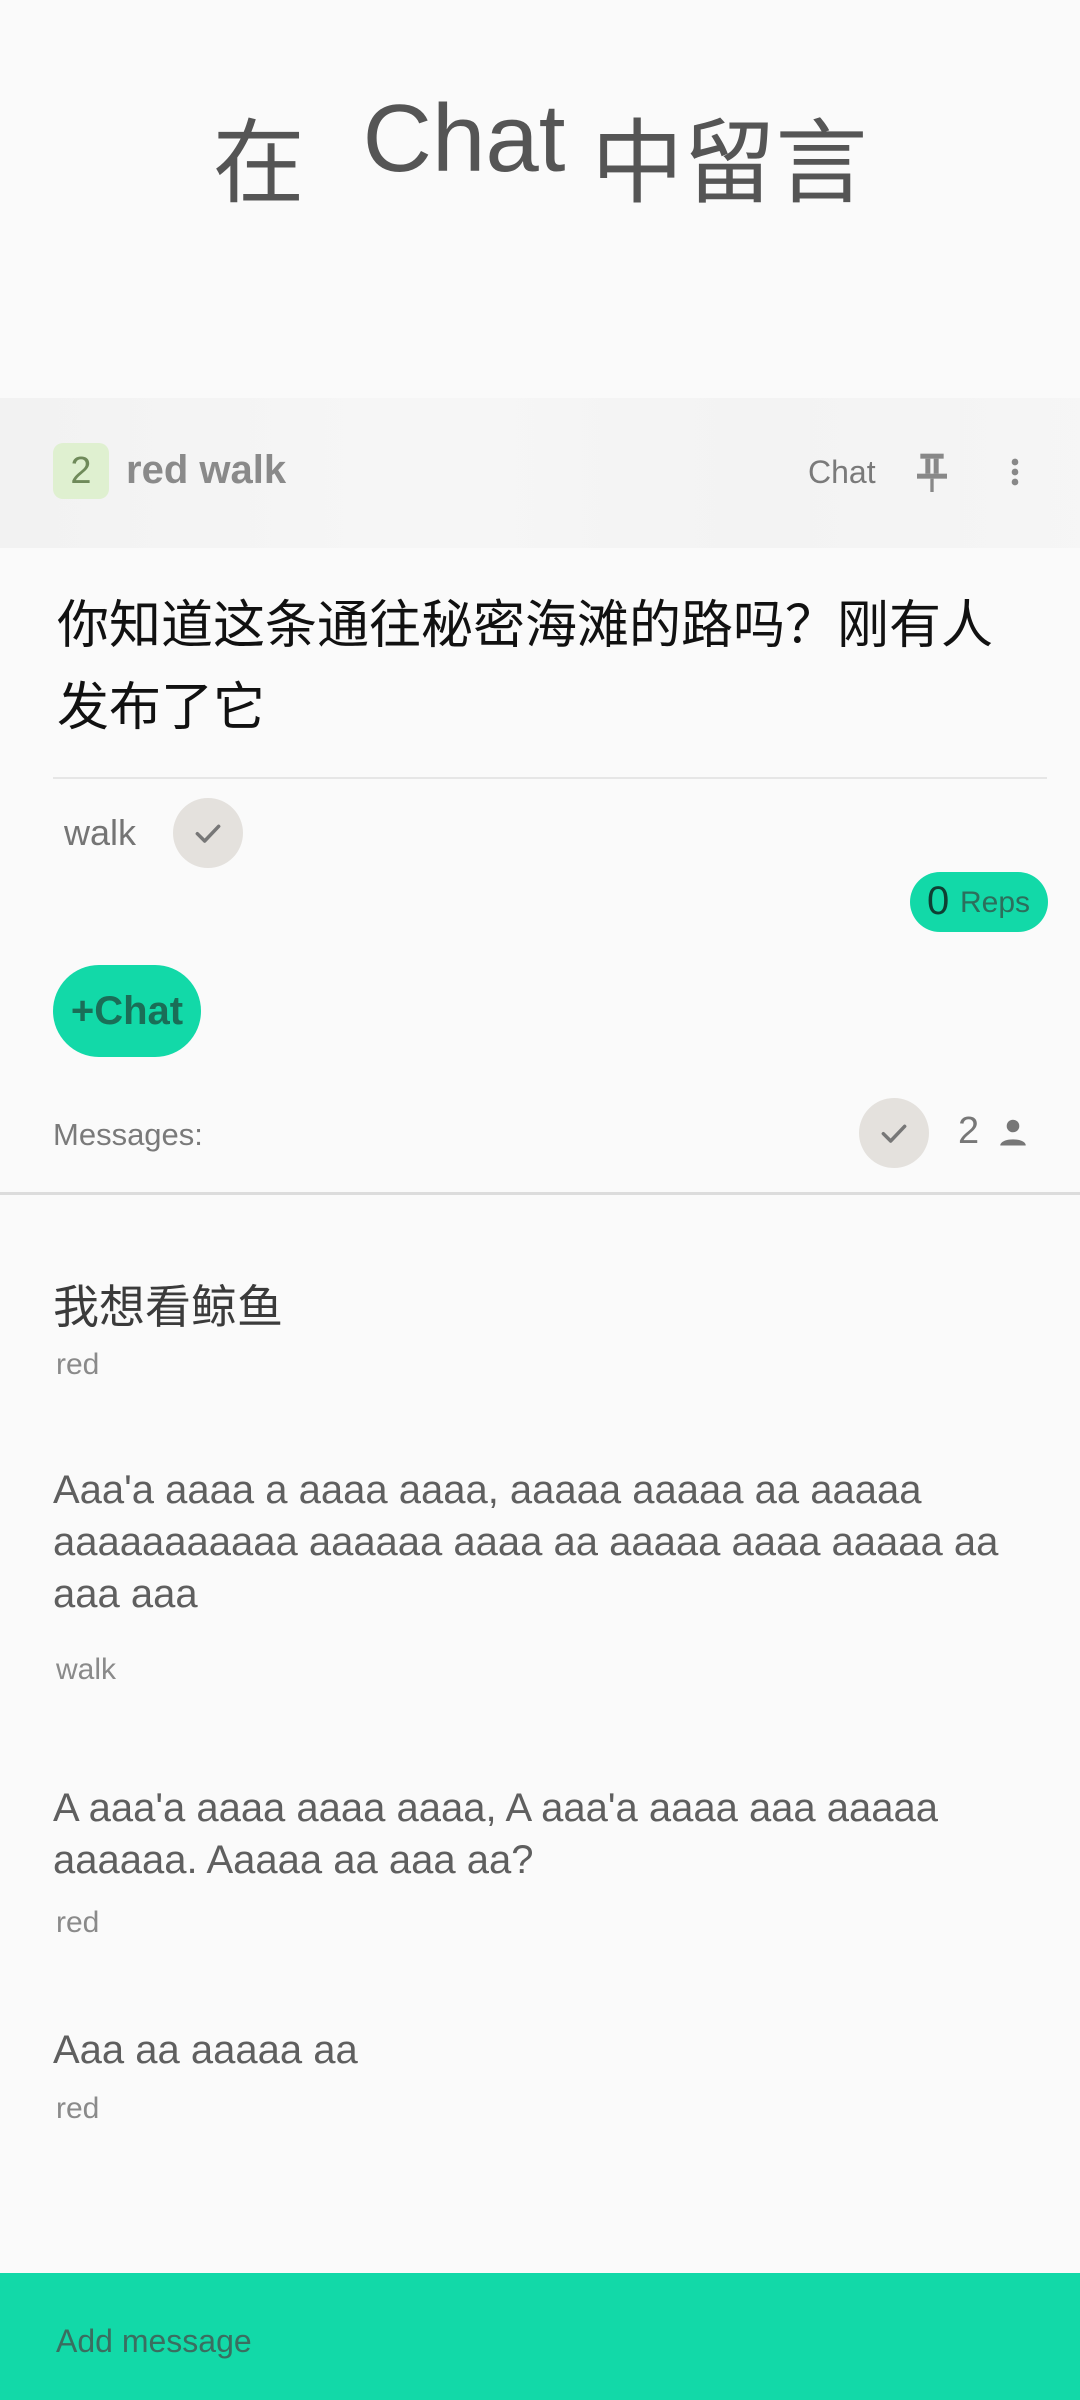  Describe the element at coordinates (550, 778) in the screenshot. I see `divider` at that location.